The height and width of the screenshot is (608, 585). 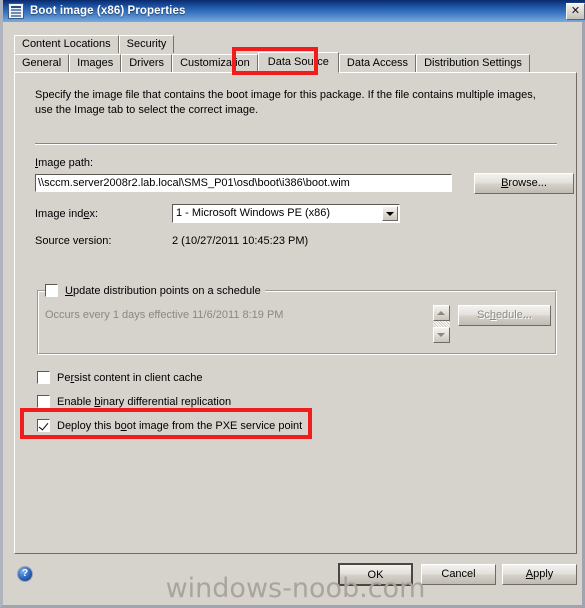 I want to click on source-version-label: Source version:, so click(x=73, y=241).